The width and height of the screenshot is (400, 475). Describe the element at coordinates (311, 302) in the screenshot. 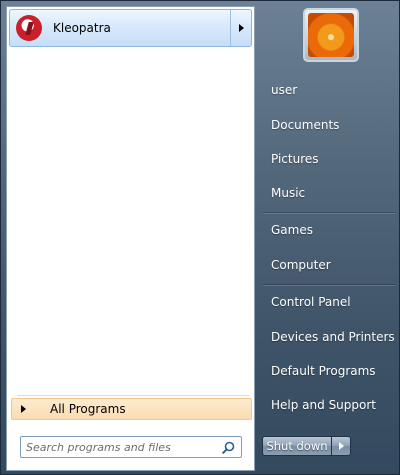

I see `right-link-control-panel: Control Panel` at that location.